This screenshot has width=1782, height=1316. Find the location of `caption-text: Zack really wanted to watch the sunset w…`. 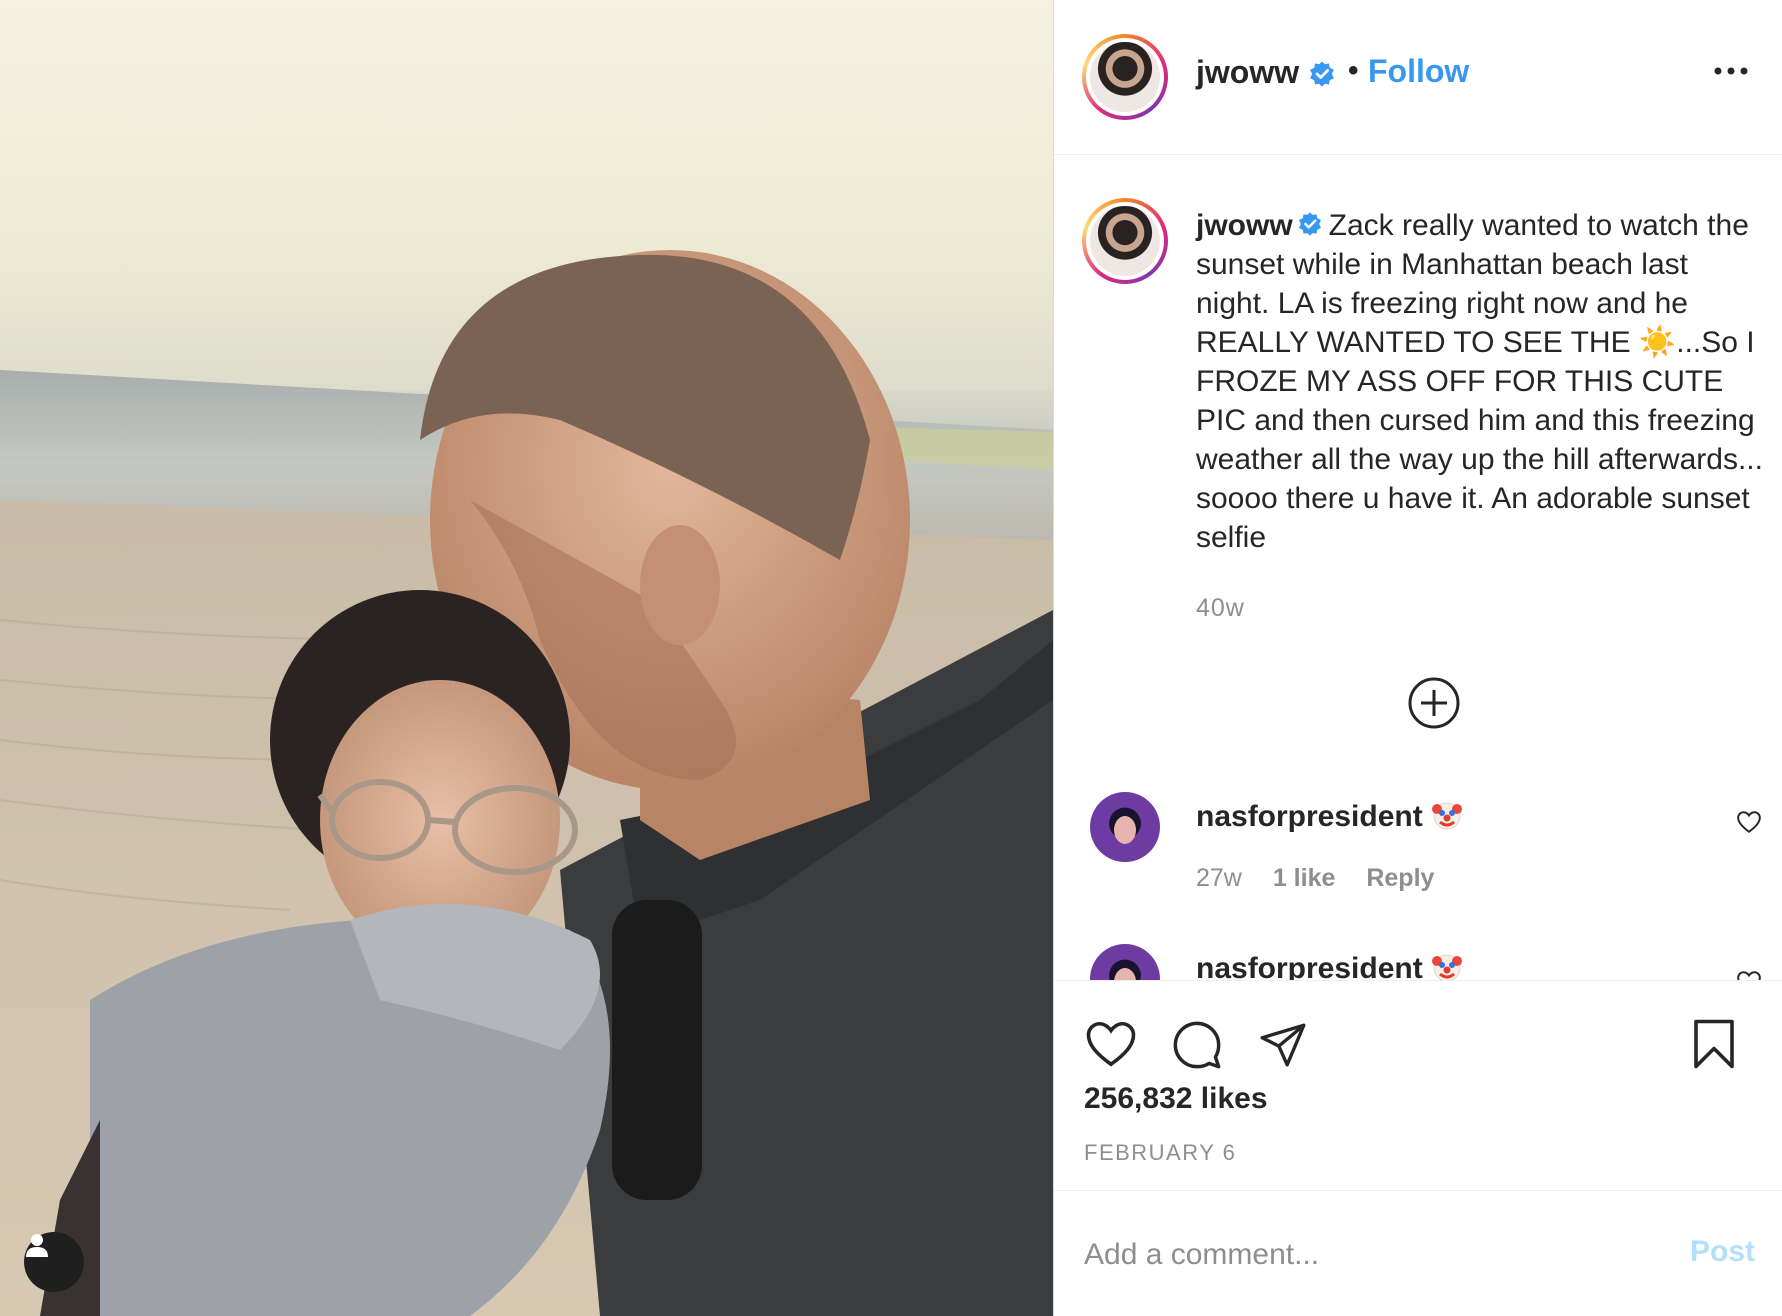

caption-text: Zack really wanted to watch the sunset w… is located at coordinates (1479, 381).